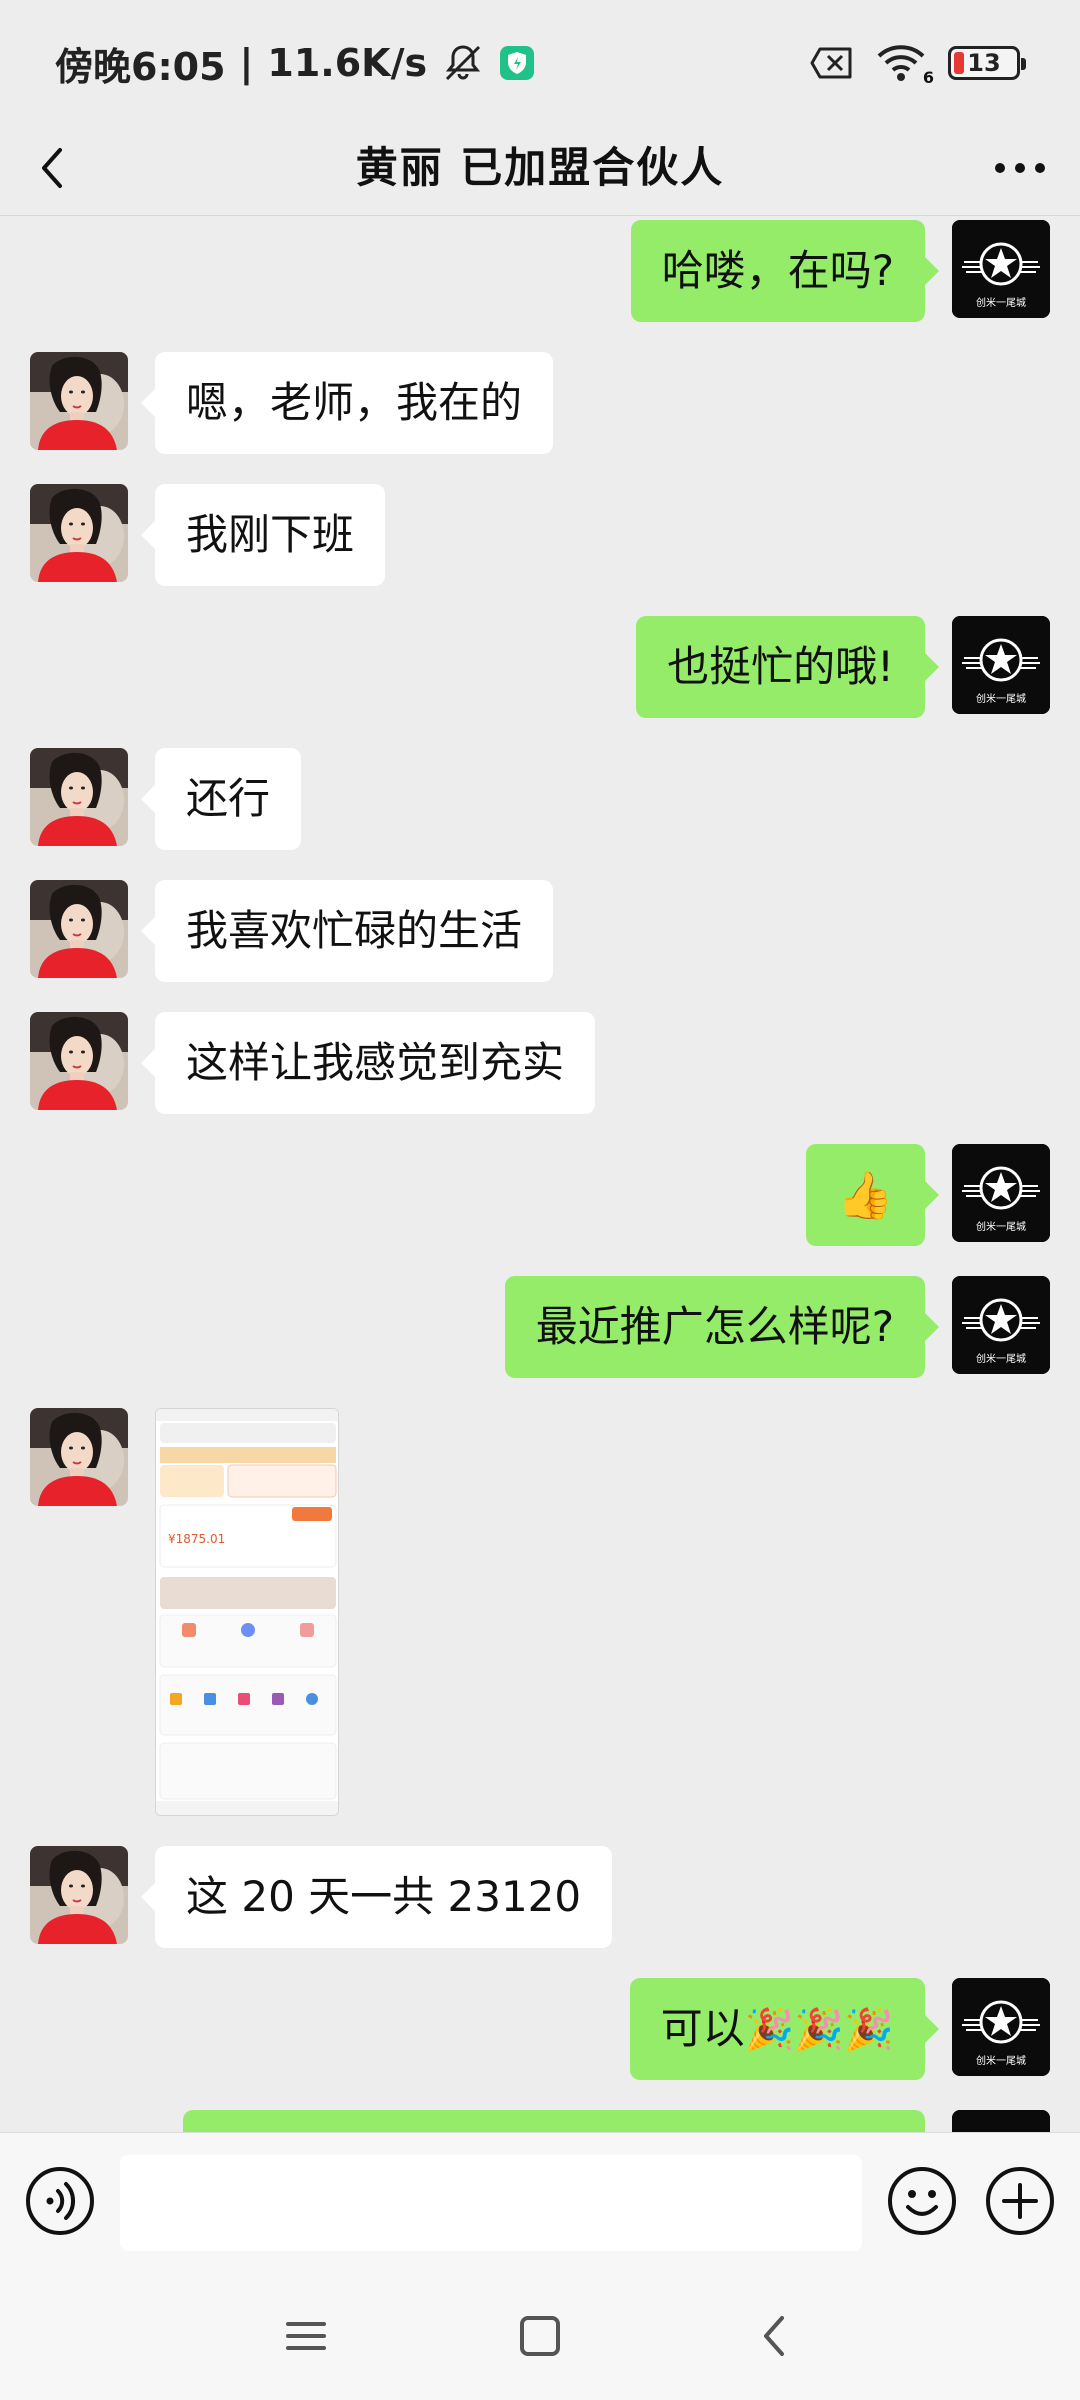 Image resolution: width=1080 pixels, height=2400 pixels. I want to click on sender-avatar, so click(1001, 2121).